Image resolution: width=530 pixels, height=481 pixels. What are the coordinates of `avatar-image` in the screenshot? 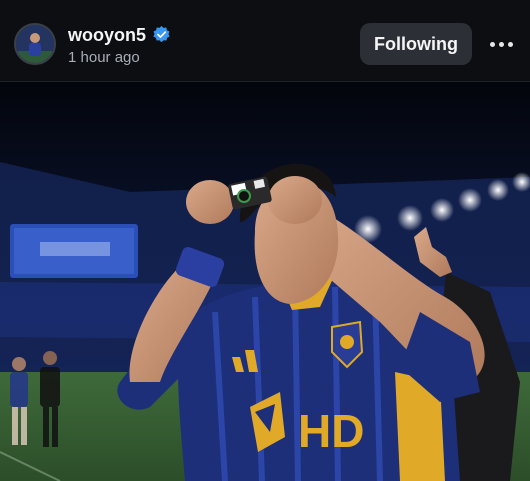 It's located at (35, 44).